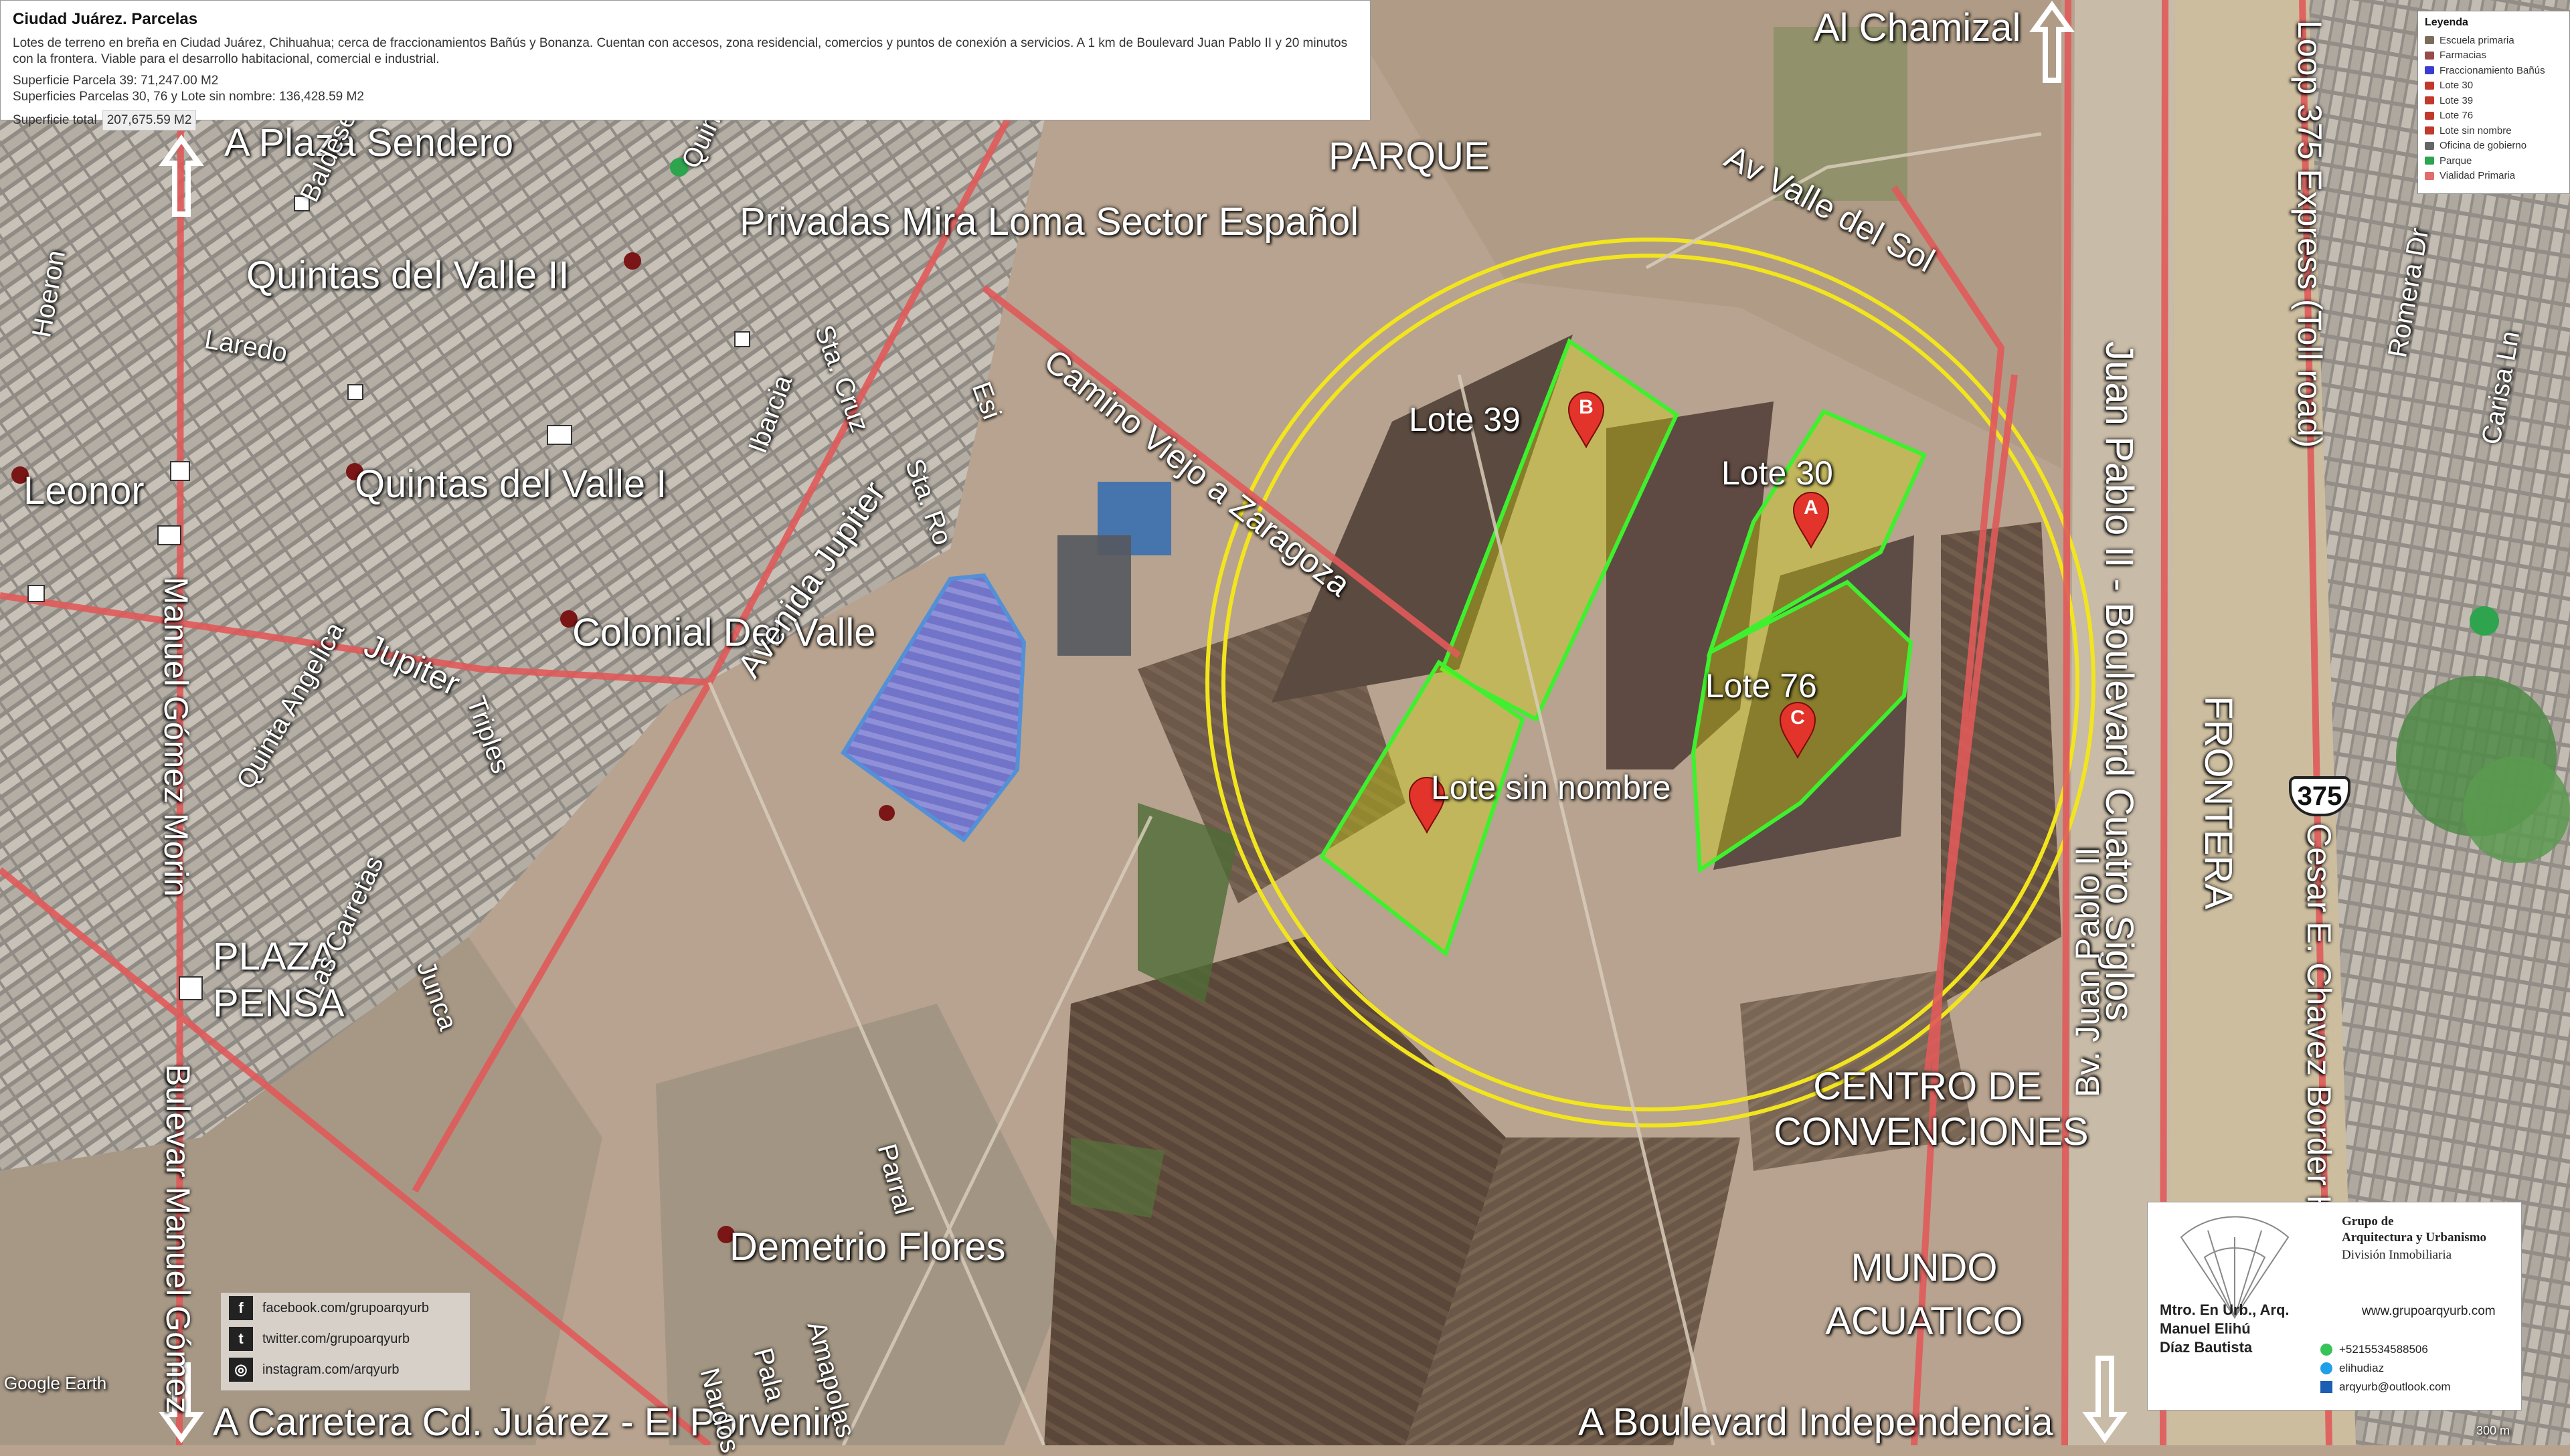 This screenshot has height=1456, width=2570. Describe the element at coordinates (2477, 40) in the screenshot. I see `legend-item-label: Escuela primaria` at that location.